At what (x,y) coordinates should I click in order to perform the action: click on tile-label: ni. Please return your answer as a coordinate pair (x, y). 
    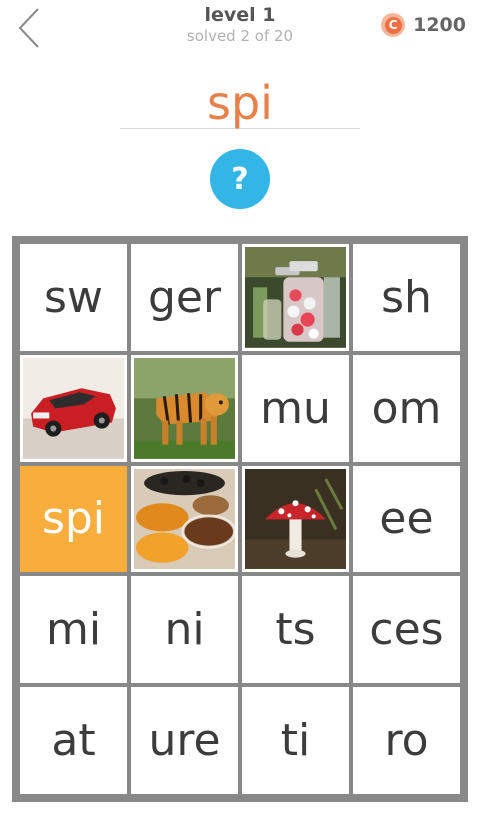
    Looking at the image, I should click on (184, 630).